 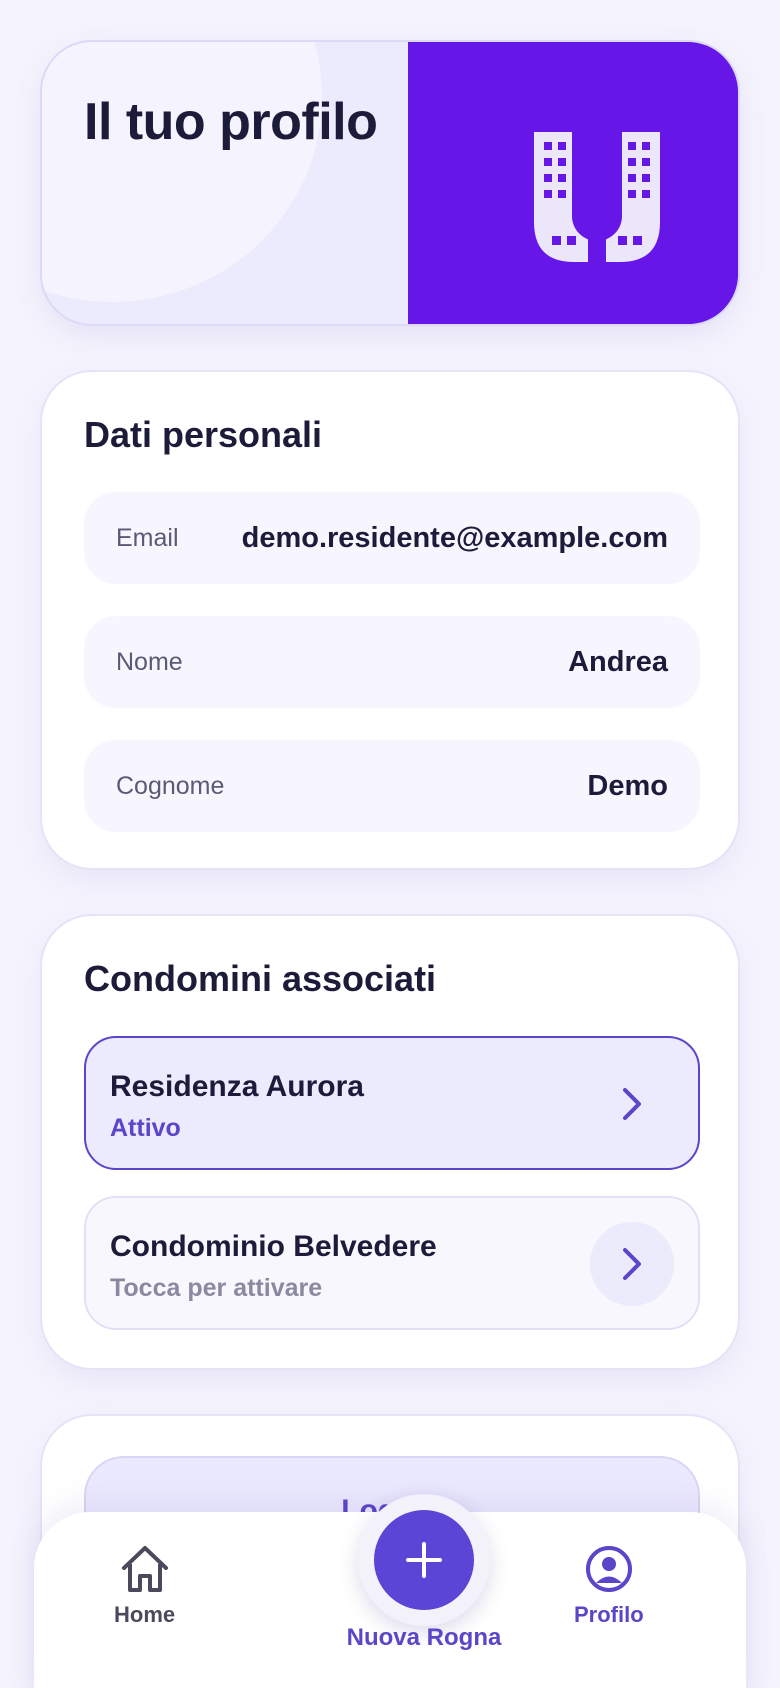 I want to click on name-row: Nome Andrea, so click(x=392, y=662).